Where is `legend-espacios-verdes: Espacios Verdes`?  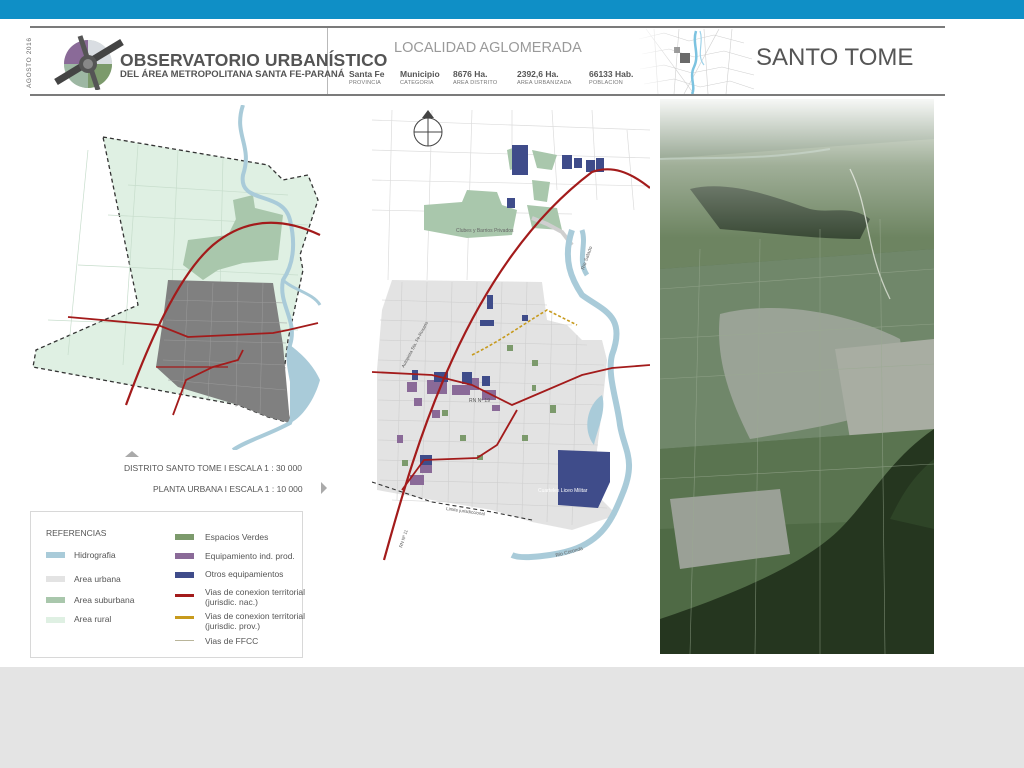 legend-espacios-verdes: Espacios Verdes is located at coordinates (237, 537).